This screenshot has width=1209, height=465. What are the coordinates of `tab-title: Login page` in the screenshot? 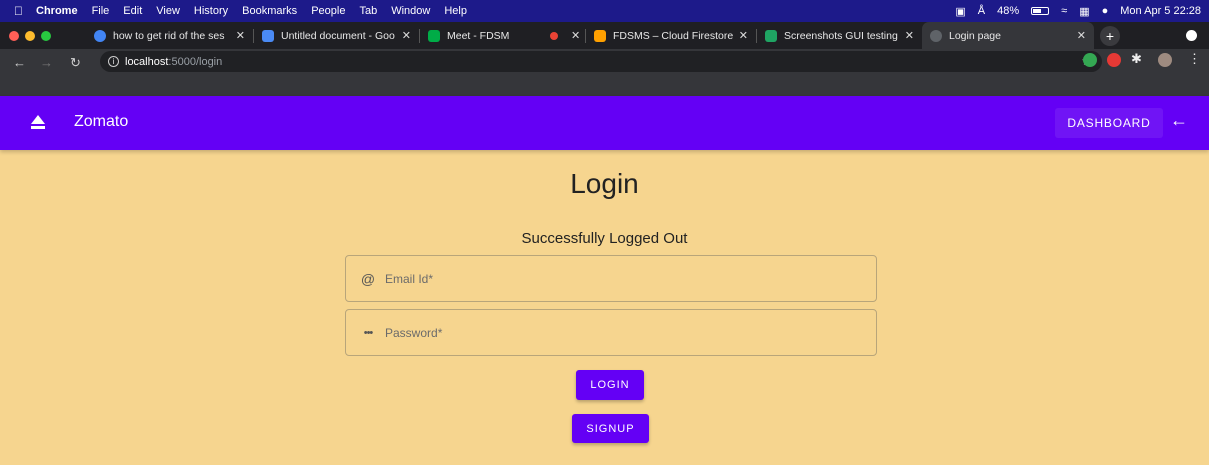 It's located at (975, 35).